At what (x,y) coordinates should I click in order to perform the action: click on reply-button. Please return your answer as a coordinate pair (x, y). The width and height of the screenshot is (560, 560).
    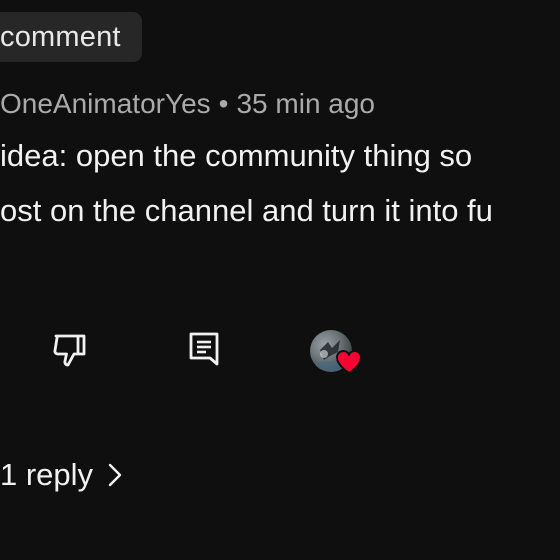
    Looking at the image, I should click on (204, 350).